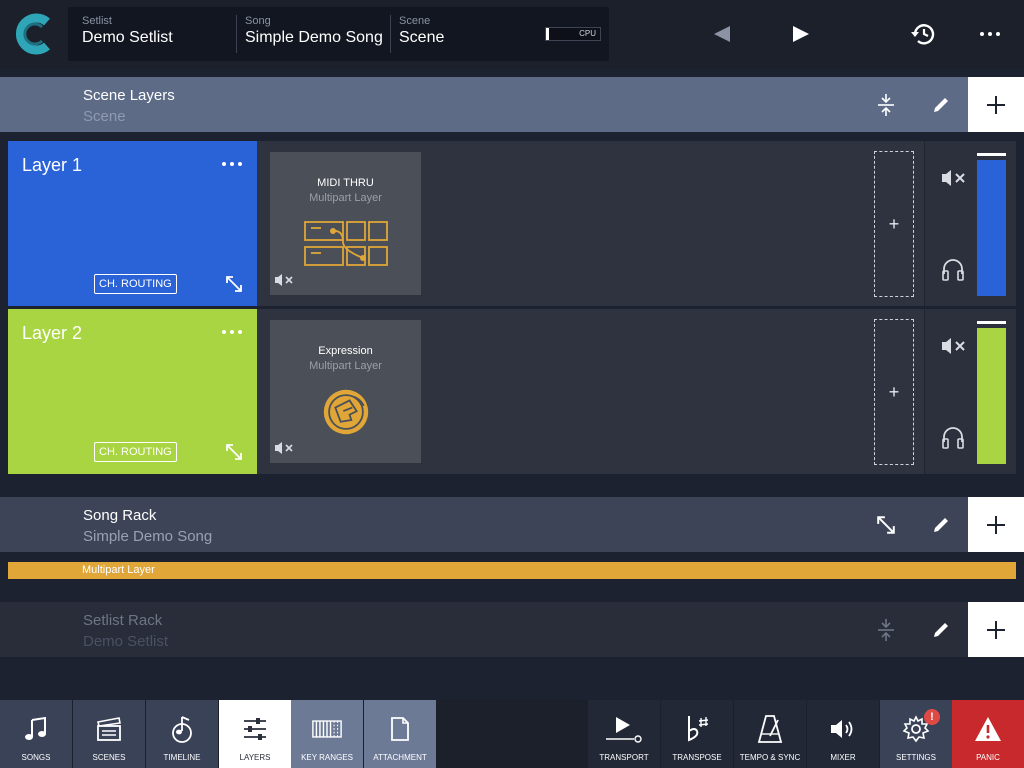 Image resolution: width=1024 pixels, height=768 pixels. What do you see at coordinates (770, 757) in the screenshot?
I see `tab-label: TEMPO & SYNC` at bounding box center [770, 757].